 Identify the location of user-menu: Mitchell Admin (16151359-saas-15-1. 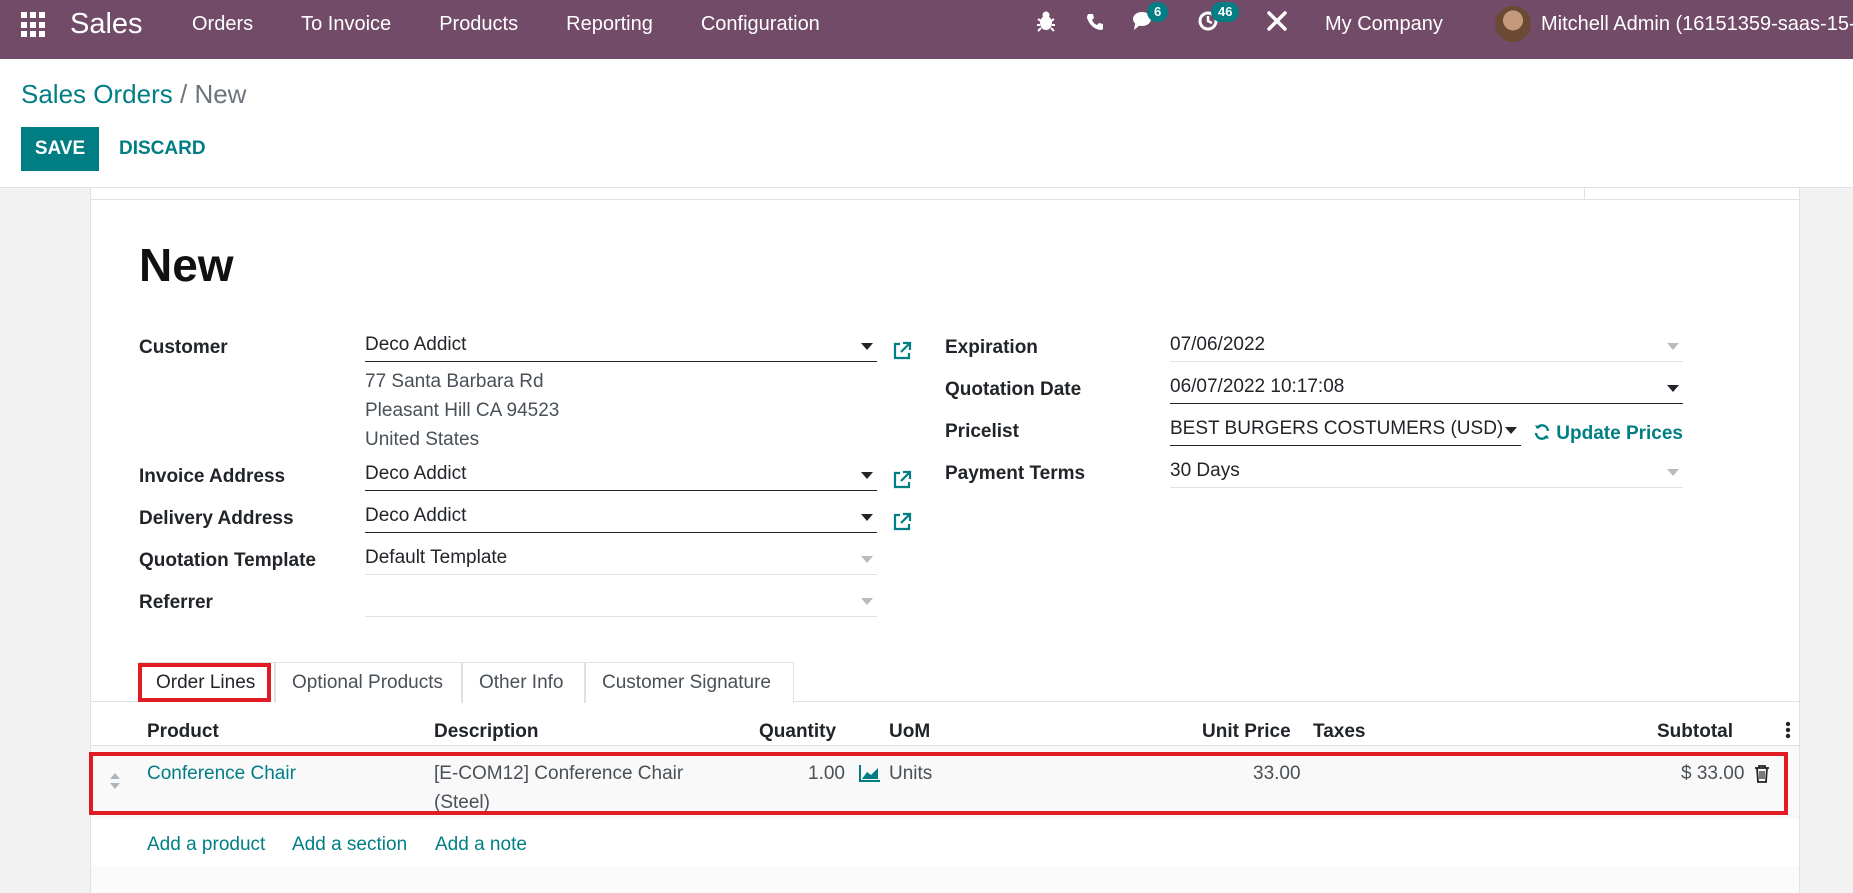
(1697, 24).